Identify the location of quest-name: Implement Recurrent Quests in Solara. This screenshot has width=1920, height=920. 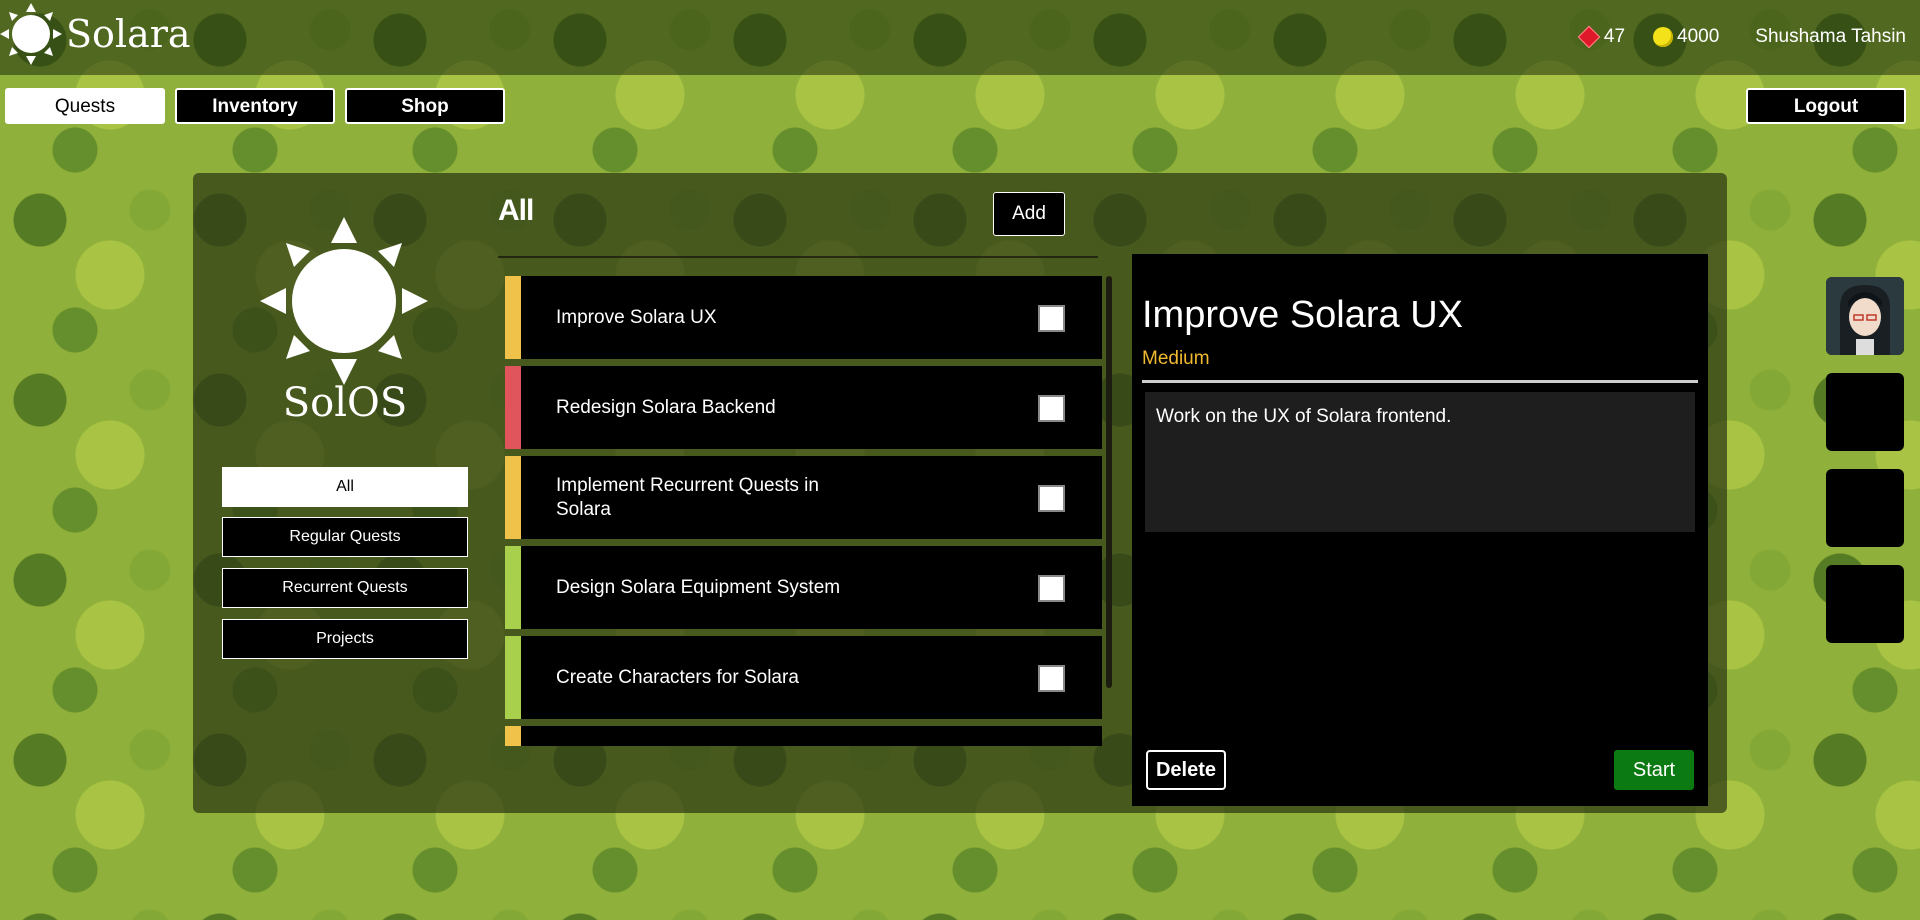
(687, 497).